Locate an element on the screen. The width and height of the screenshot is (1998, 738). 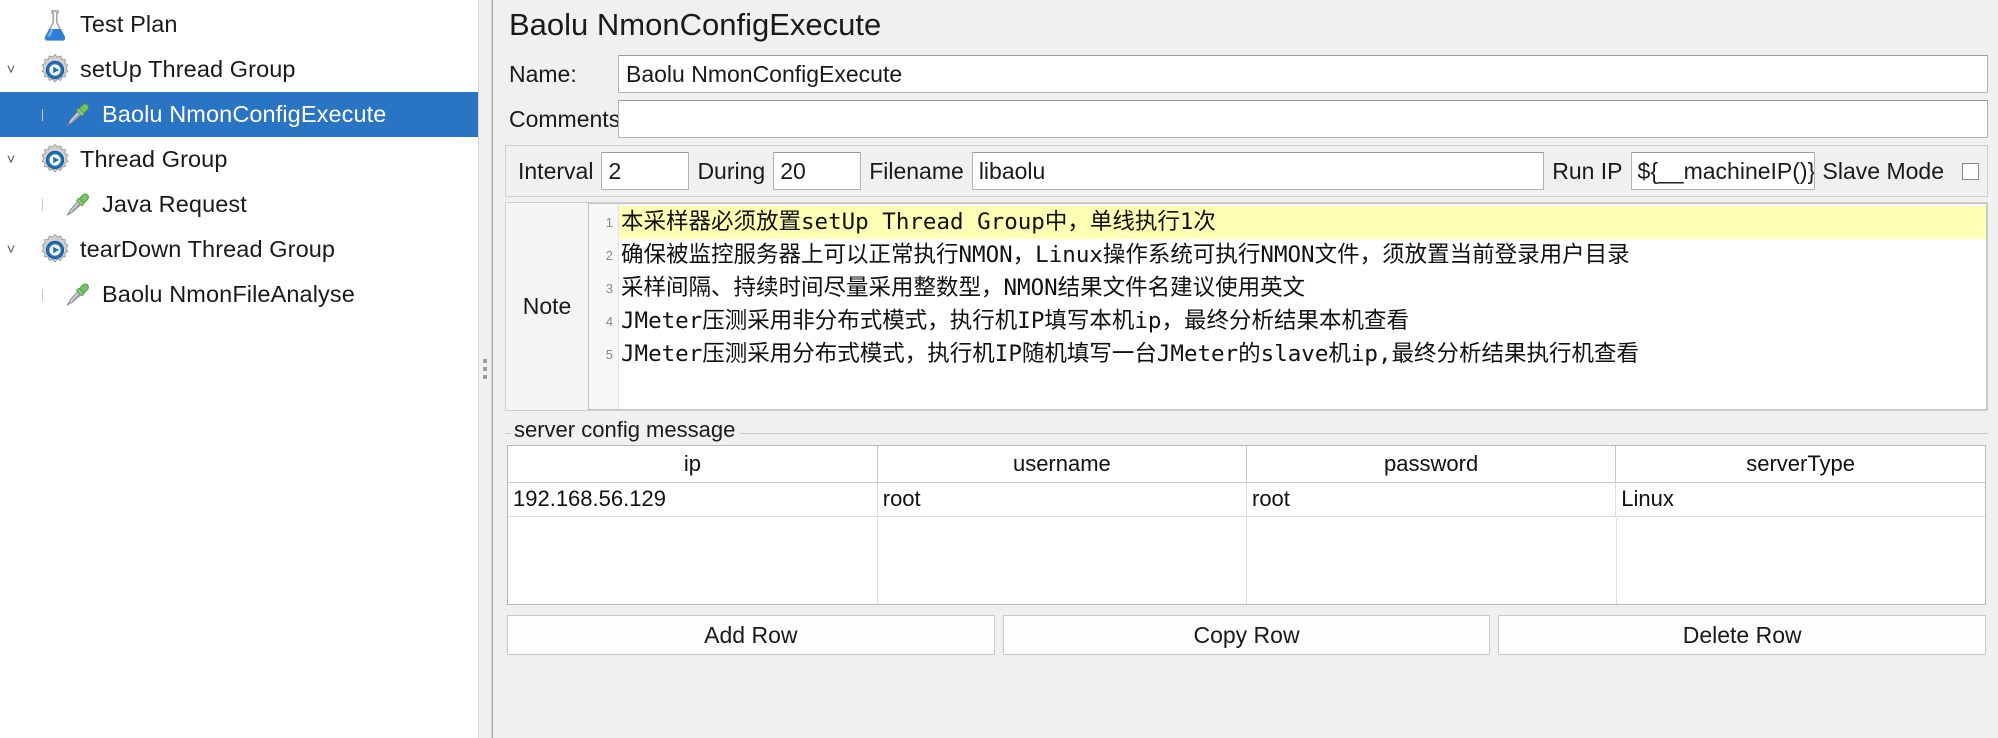
note-label: Note is located at coordinates (547, 307).